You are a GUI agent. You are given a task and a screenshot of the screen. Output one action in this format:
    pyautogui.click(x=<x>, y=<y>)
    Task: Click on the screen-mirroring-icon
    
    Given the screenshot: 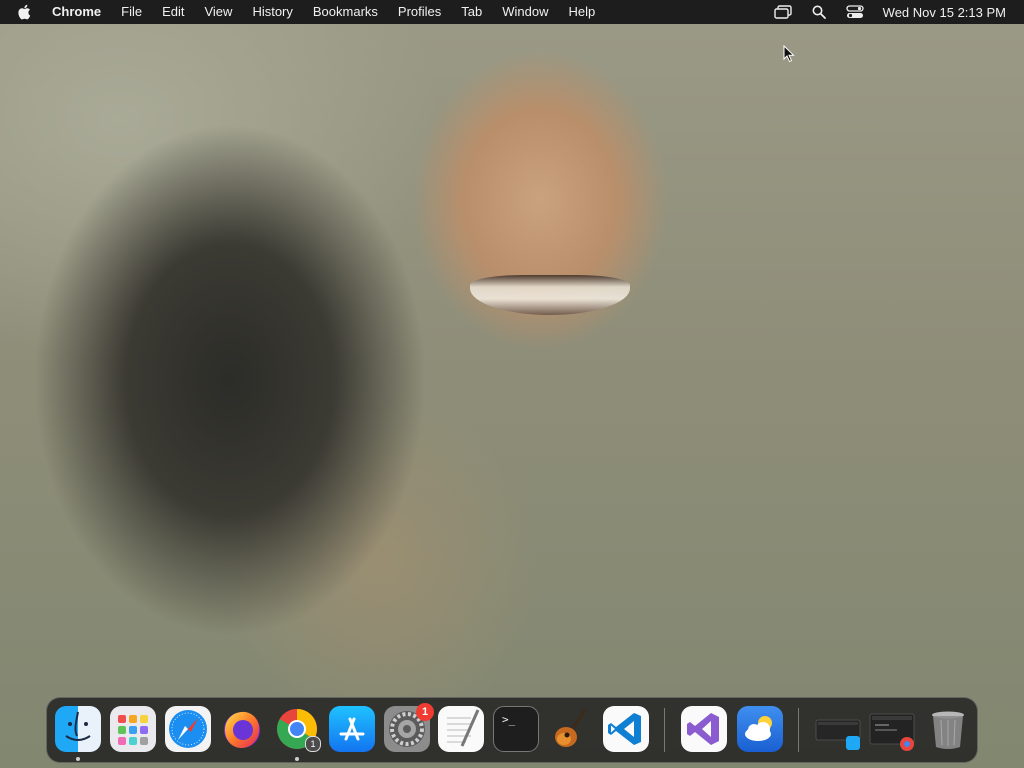 What is the action you would take?
    pyautogui.click(x=783, y=12)
    